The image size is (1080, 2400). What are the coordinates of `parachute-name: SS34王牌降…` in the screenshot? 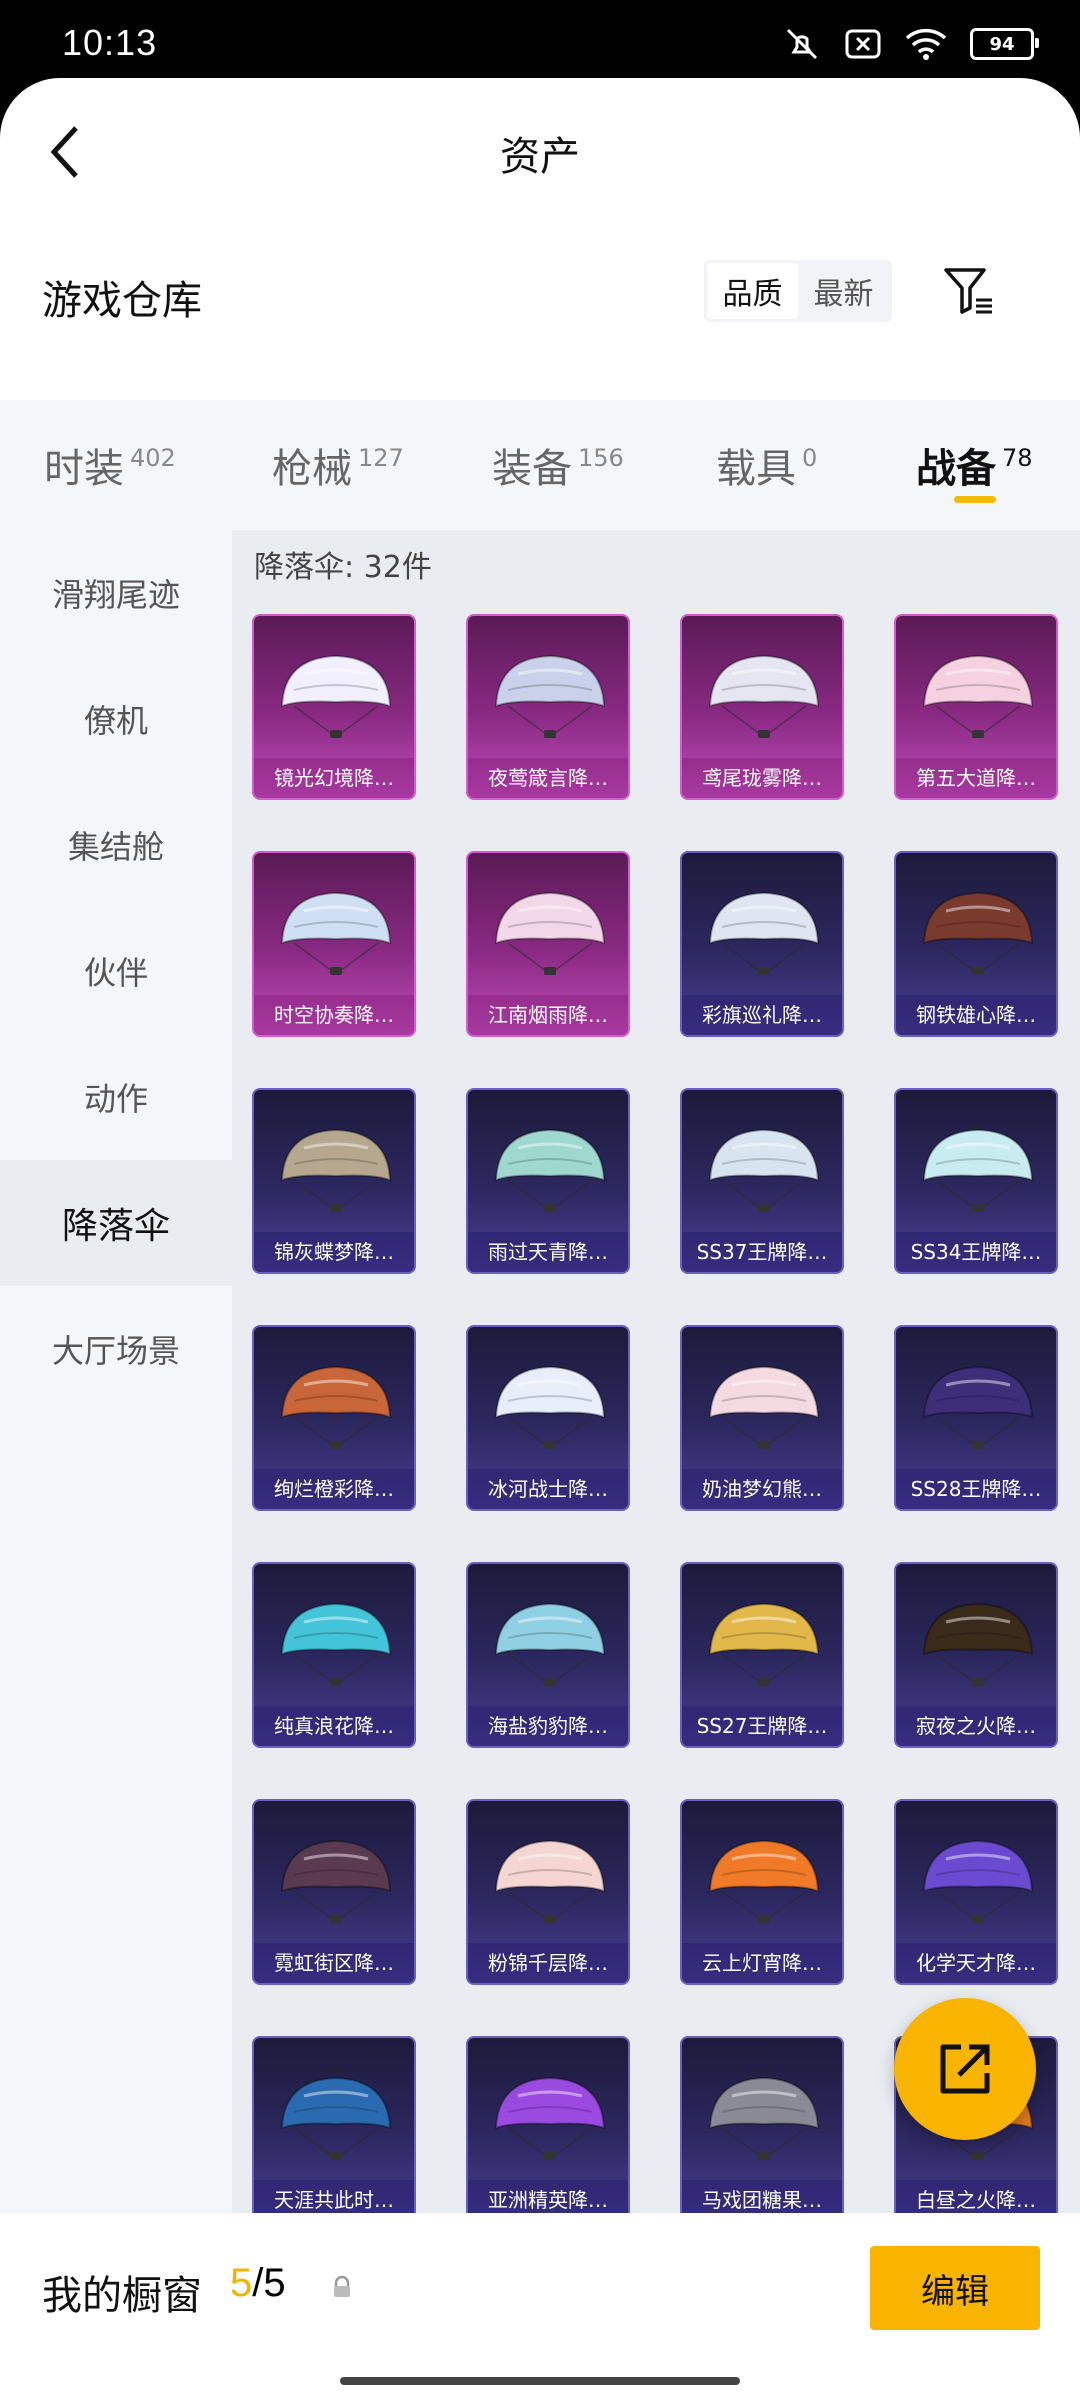 It's located at (976, 1252).